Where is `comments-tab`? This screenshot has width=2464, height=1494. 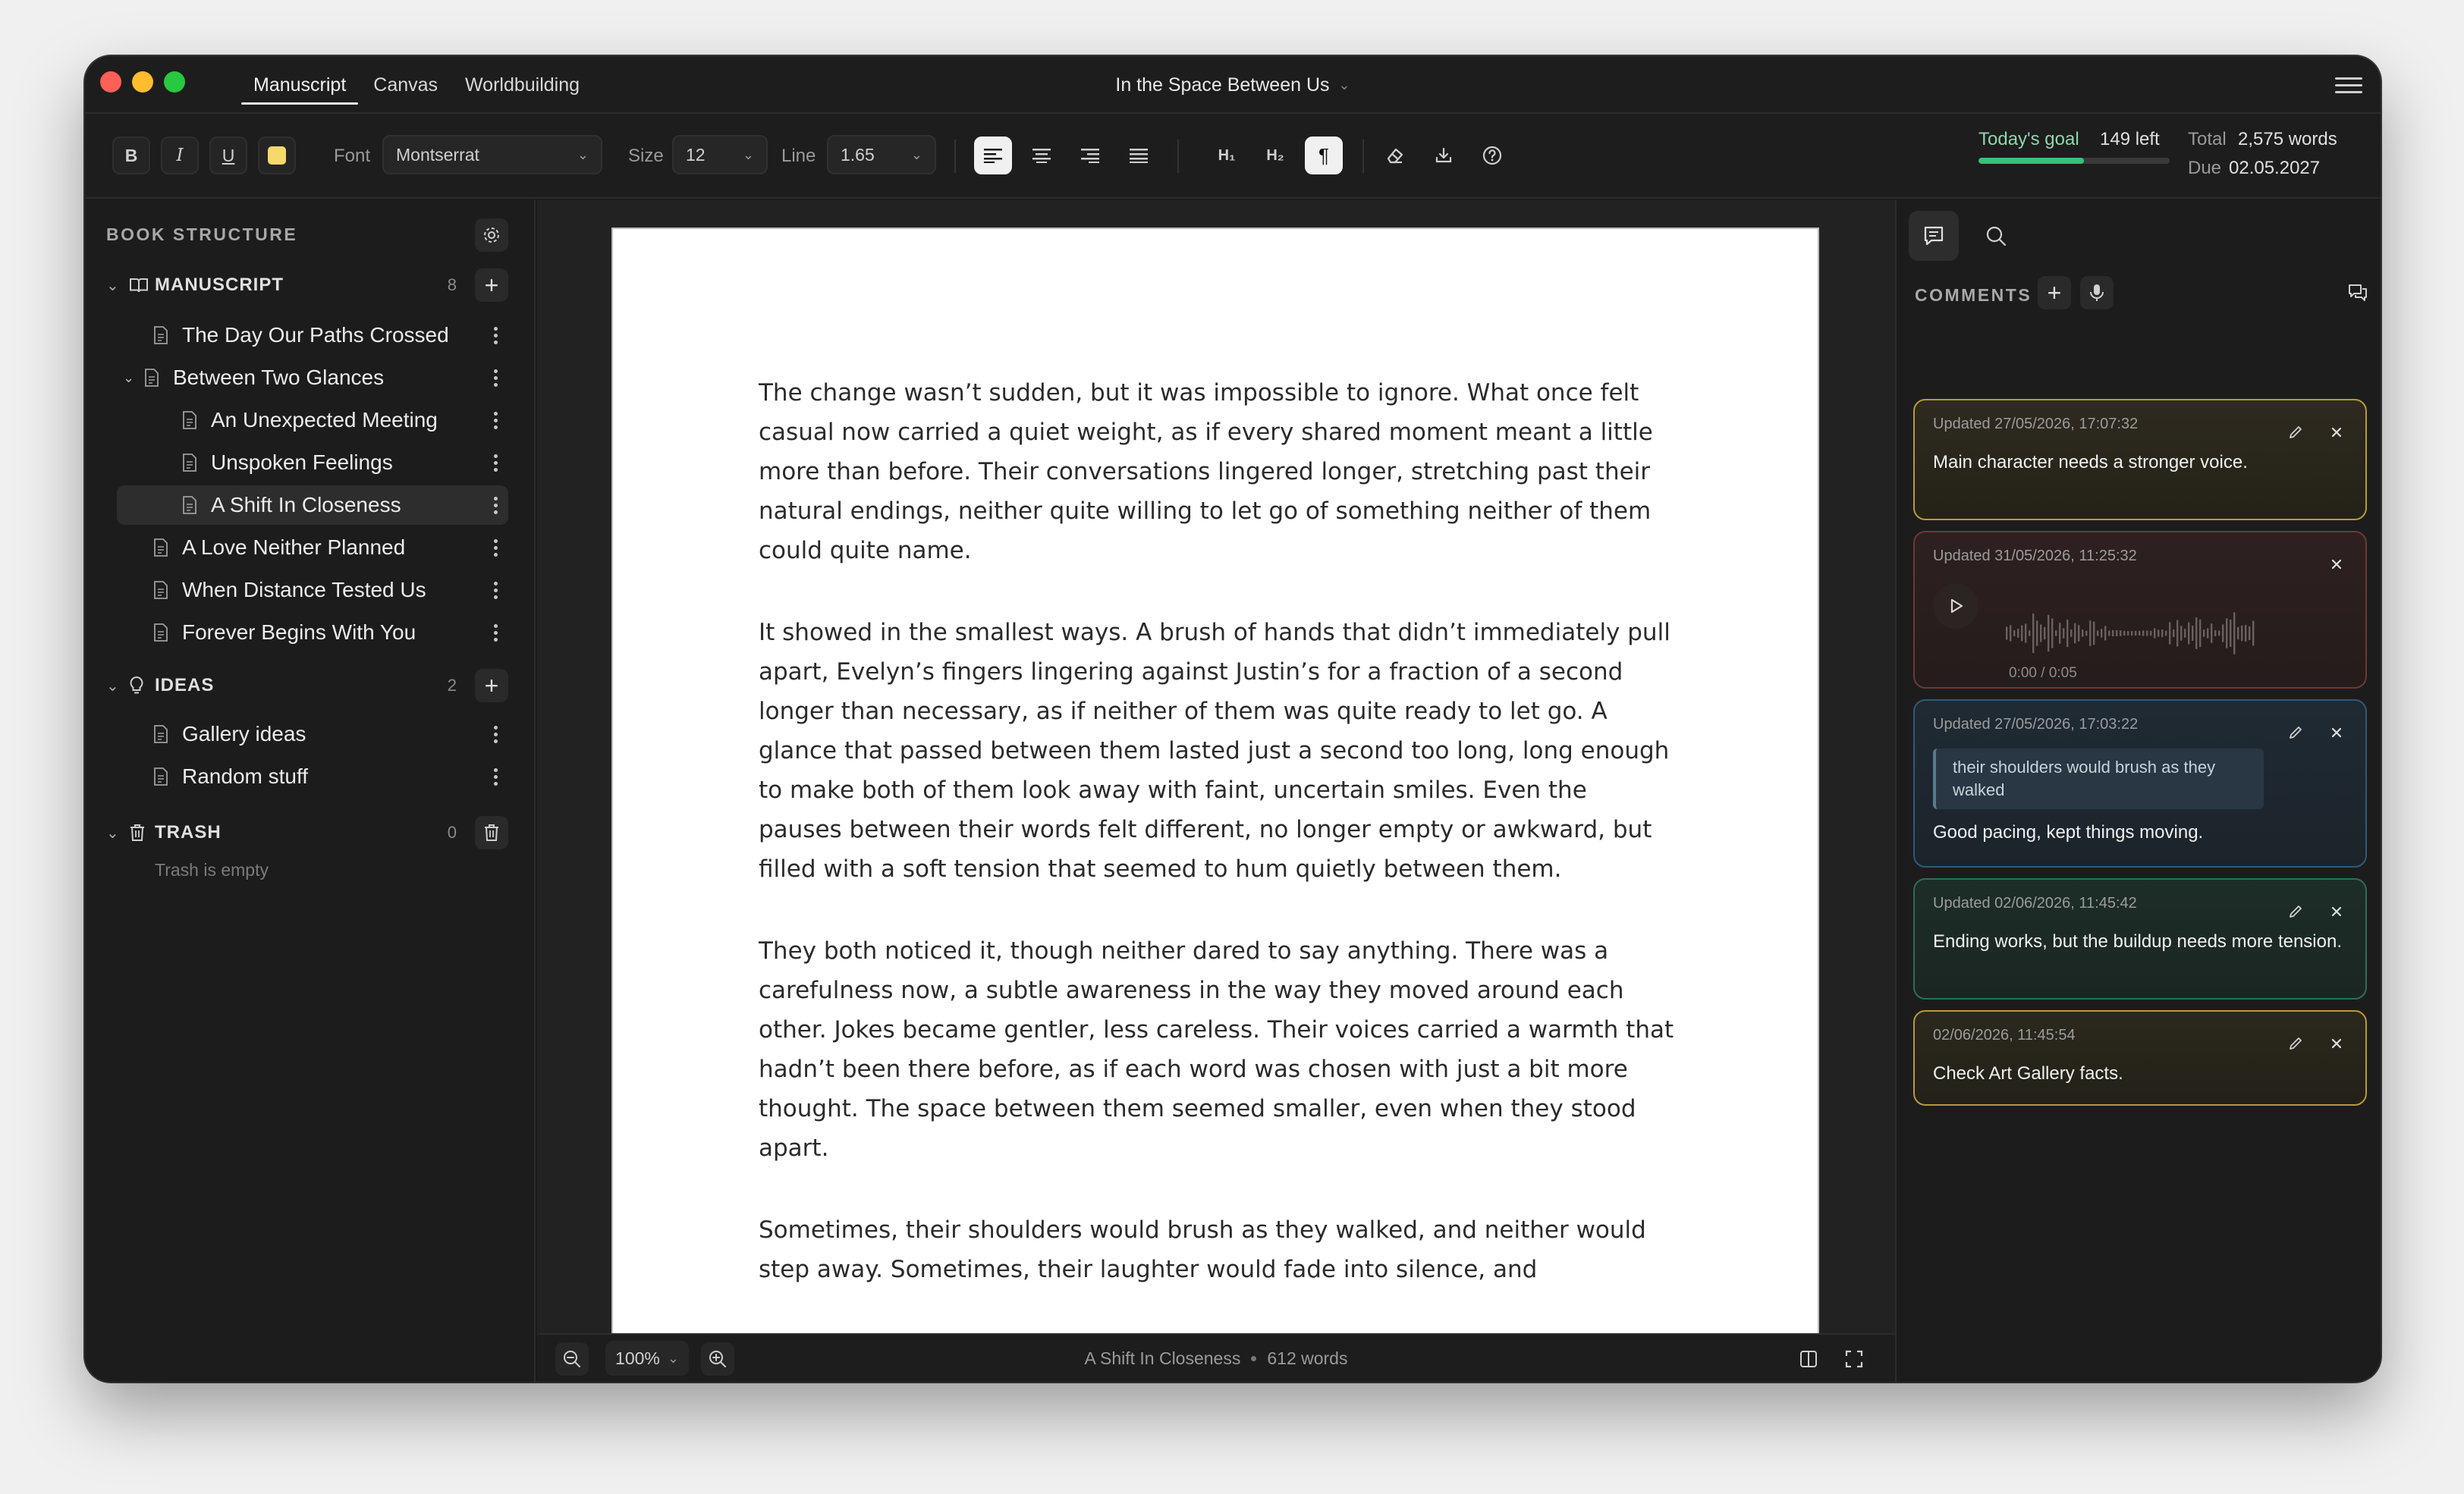 comments-tab is located at coordinates (1934, 236).